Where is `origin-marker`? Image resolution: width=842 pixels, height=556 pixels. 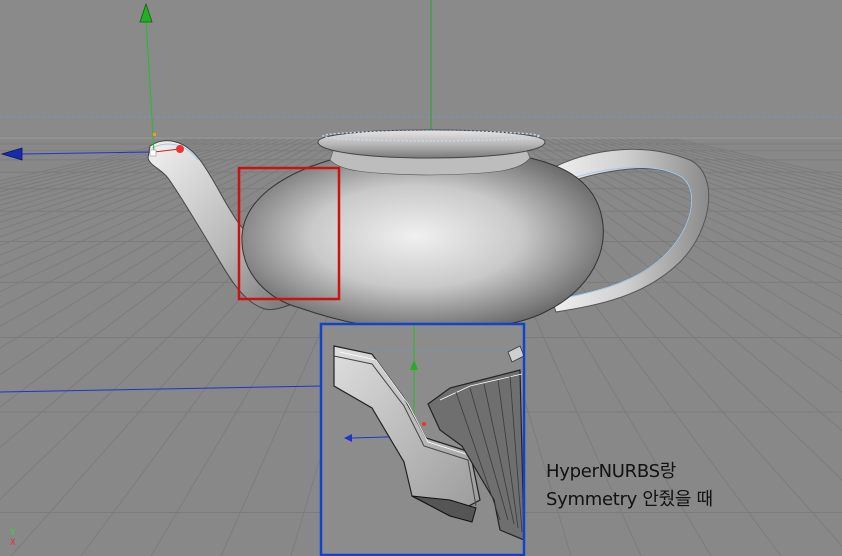 origin-marker is located at coordinates (154, 134).